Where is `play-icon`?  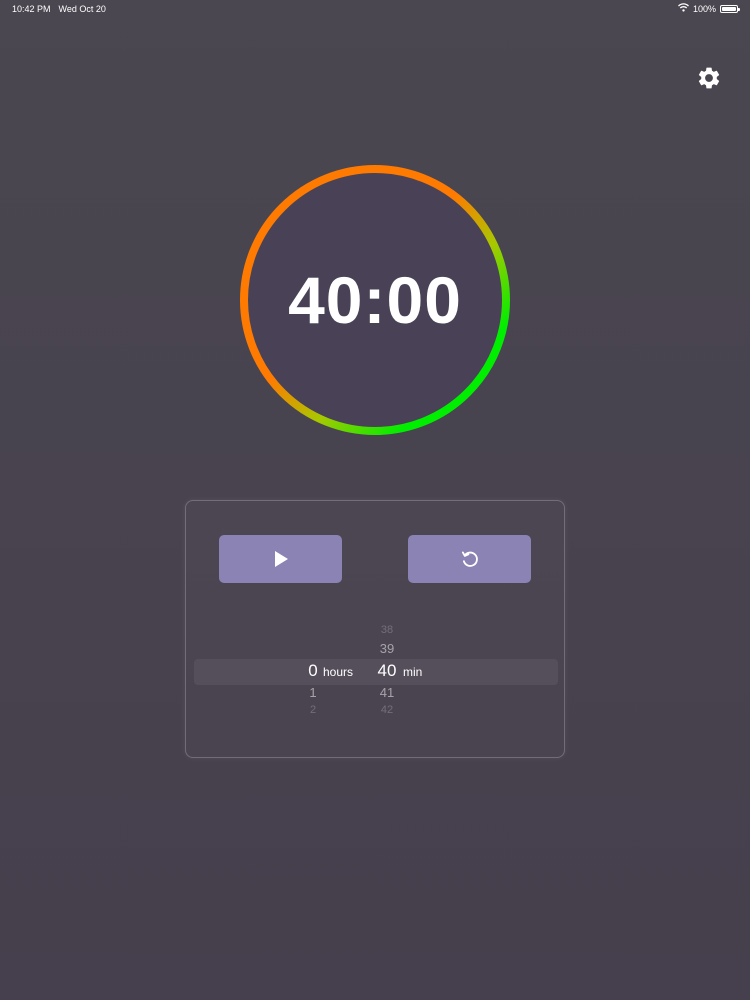 play-icon is located at coordinates (281, 559).